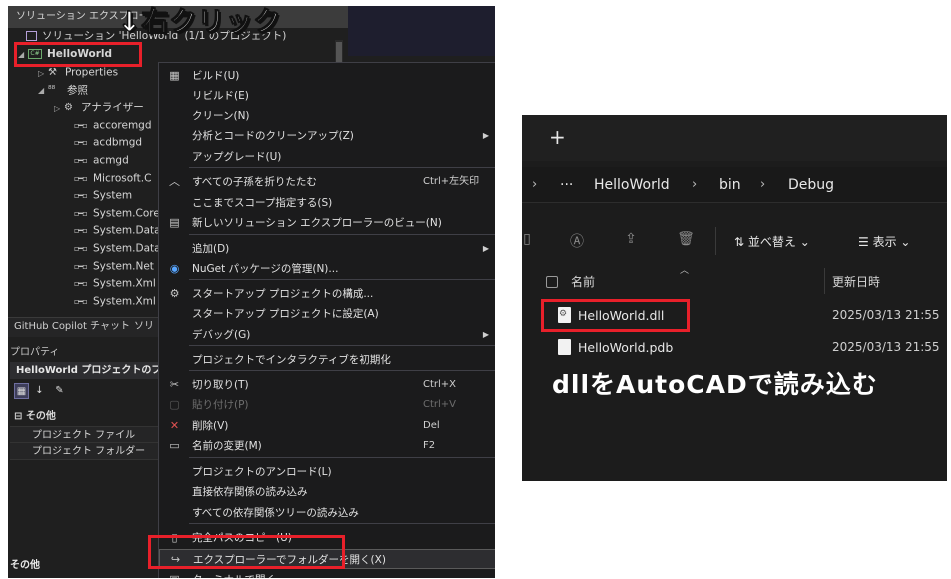  What do you see at coordinates (440, 404) in the screenshot?
I see `menu-item-shortcut: Ctrl+V` at bounding box center [440, 404].